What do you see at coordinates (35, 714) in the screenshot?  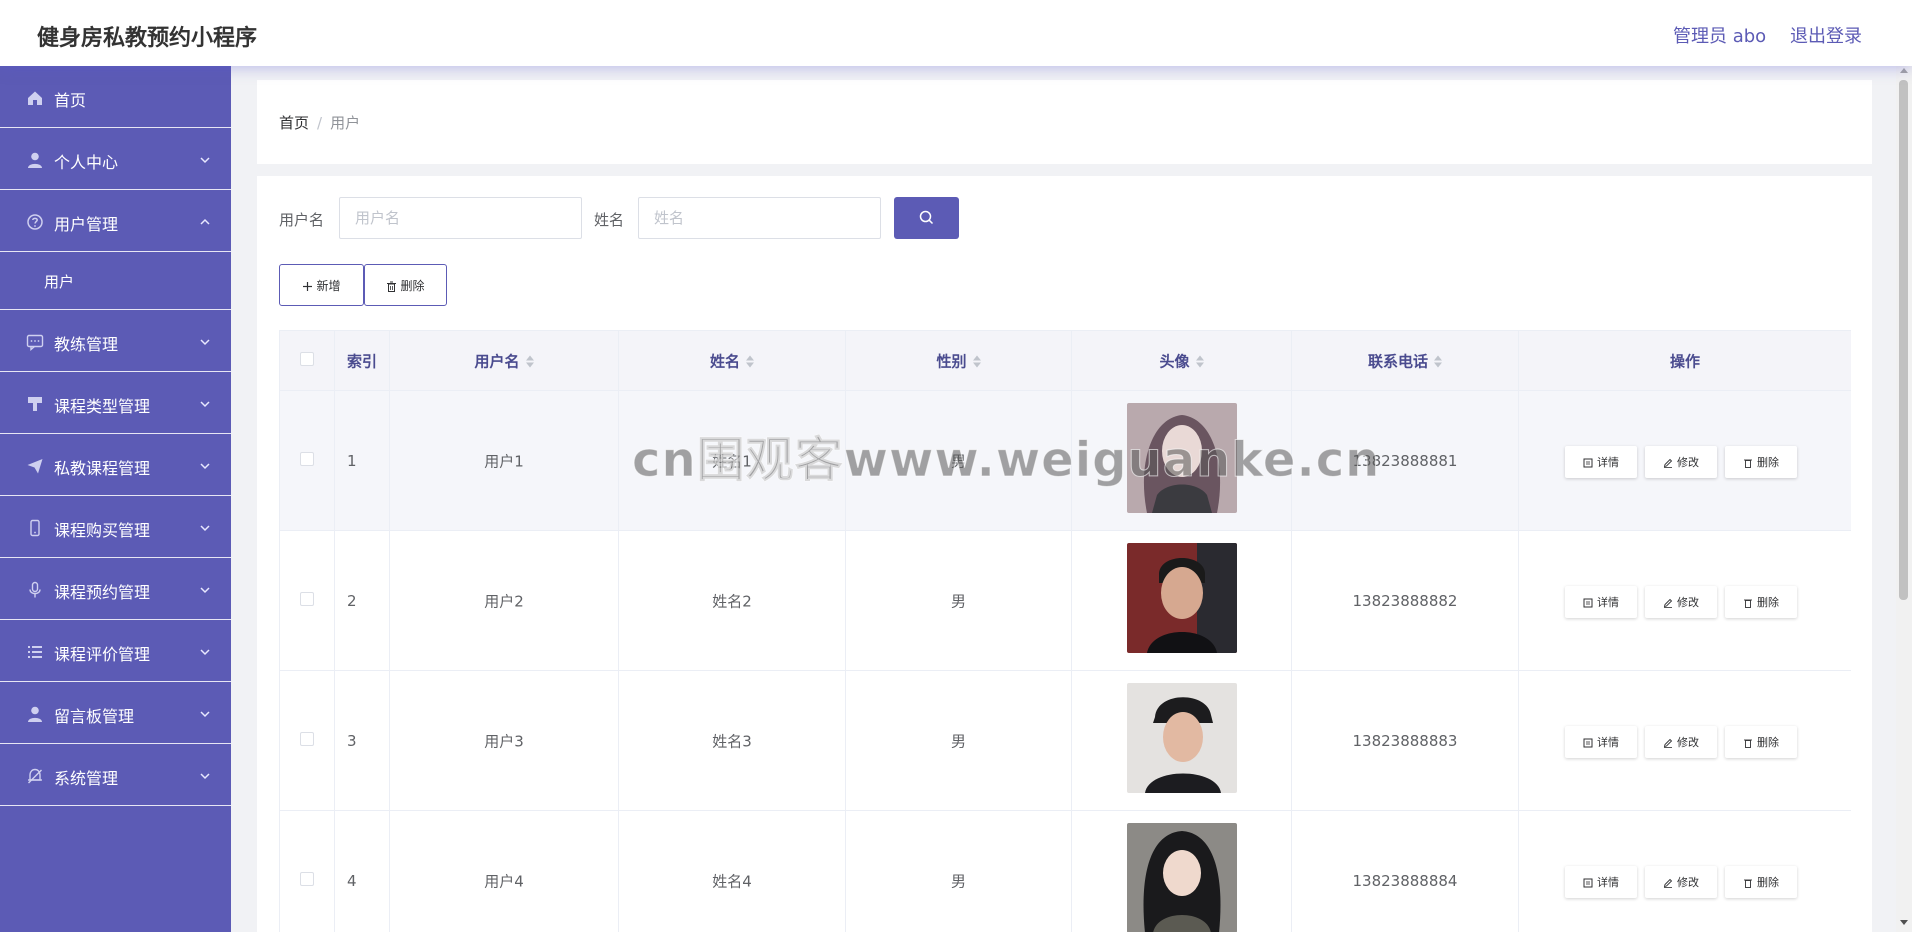 I see `user-icon` at bounding box center [35, 714].